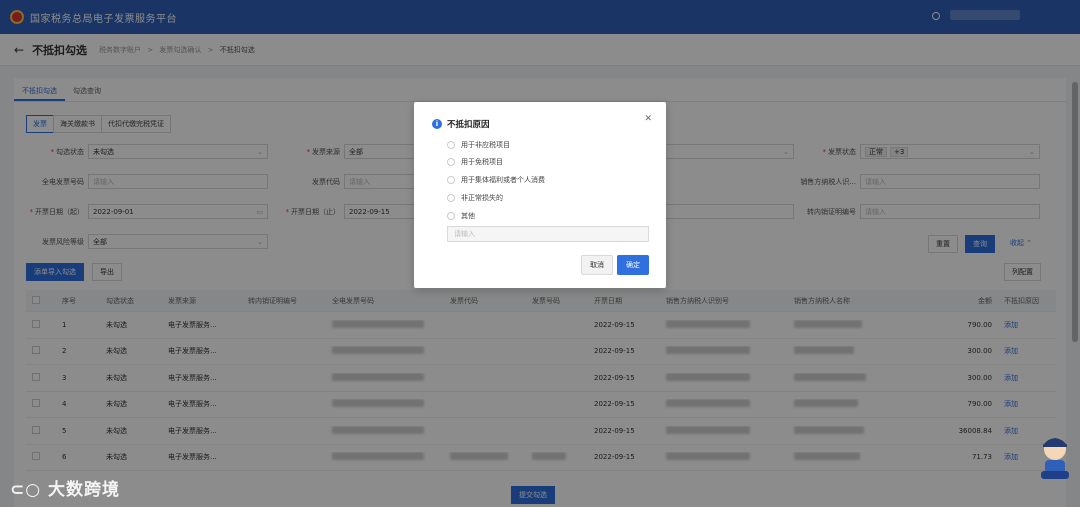 This screenshot has width=1080, height=507. What do you see at coordinates (1055, 457) in the screenshot?
I see `assistant-mascot-icon` at bounding box center [1055, 457].